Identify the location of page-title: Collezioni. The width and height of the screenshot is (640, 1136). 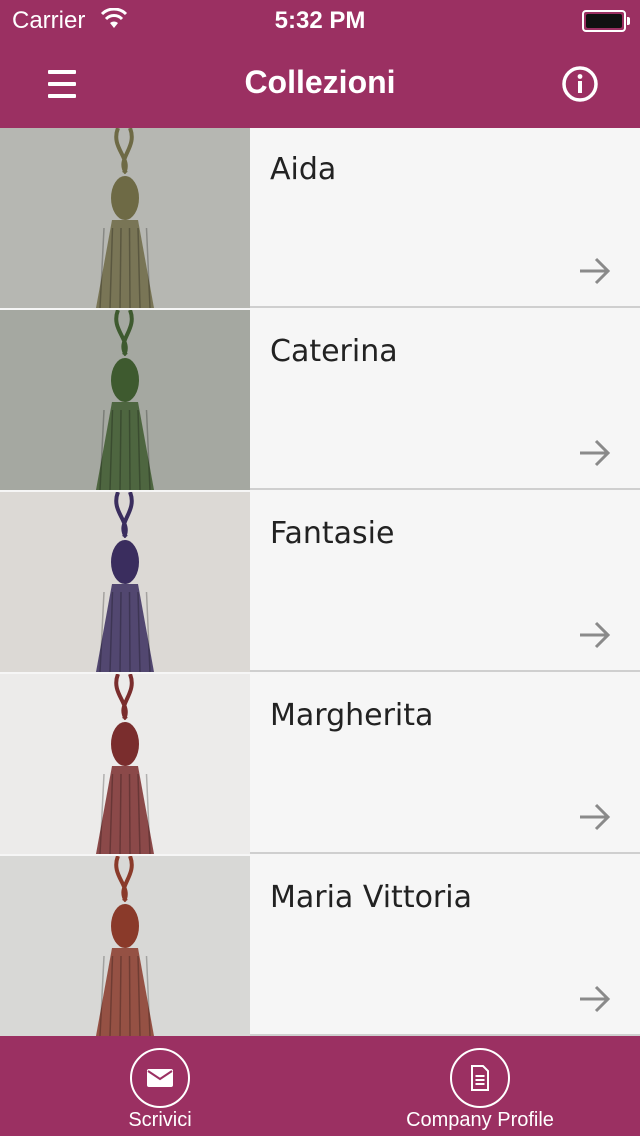
(320, 82).